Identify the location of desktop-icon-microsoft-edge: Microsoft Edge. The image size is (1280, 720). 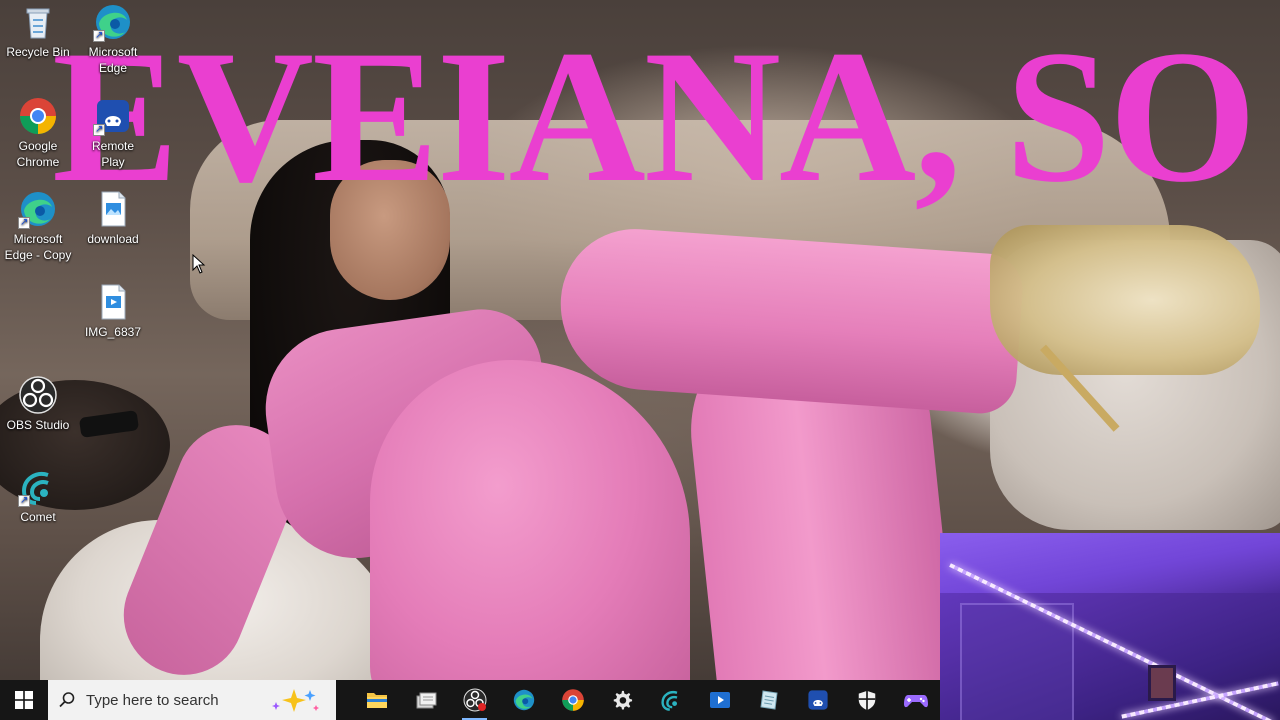
(113, 39).